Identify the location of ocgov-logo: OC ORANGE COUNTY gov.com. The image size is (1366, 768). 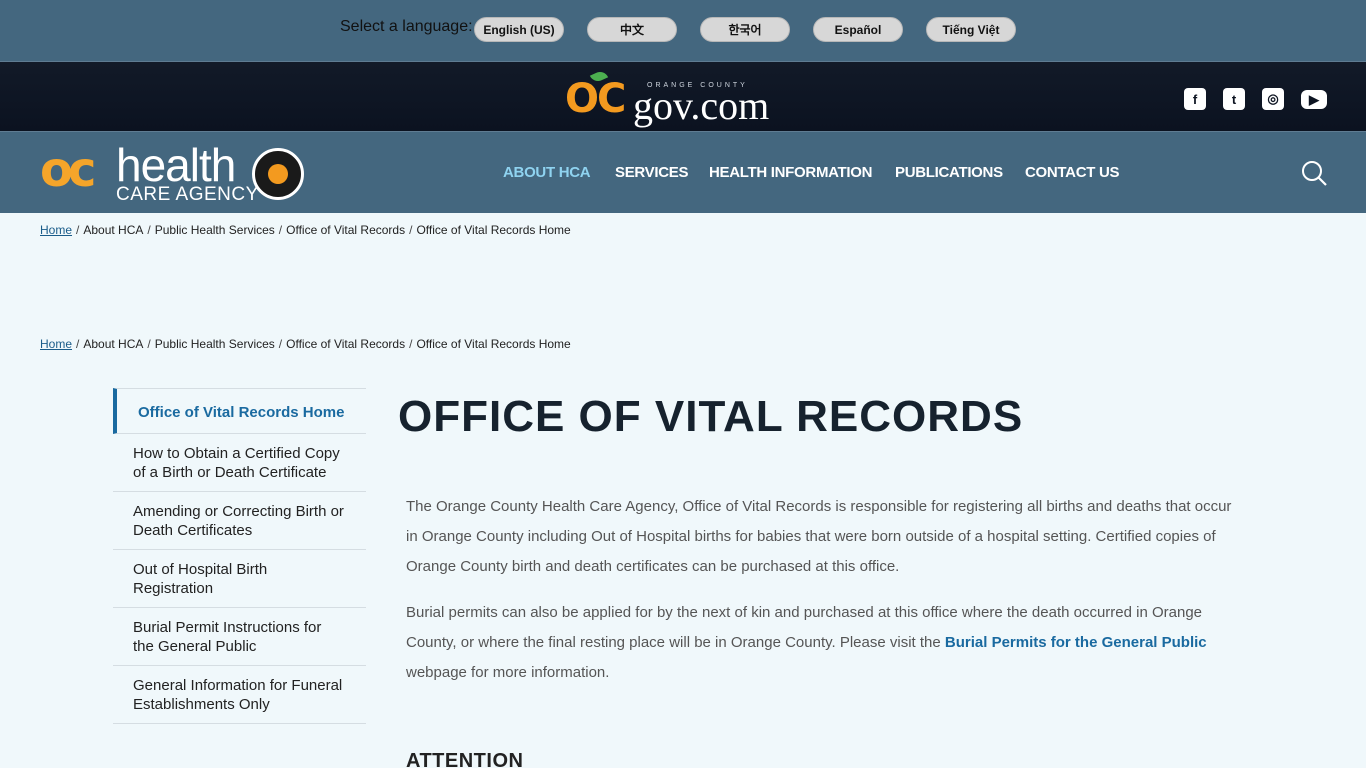
(685, 98).